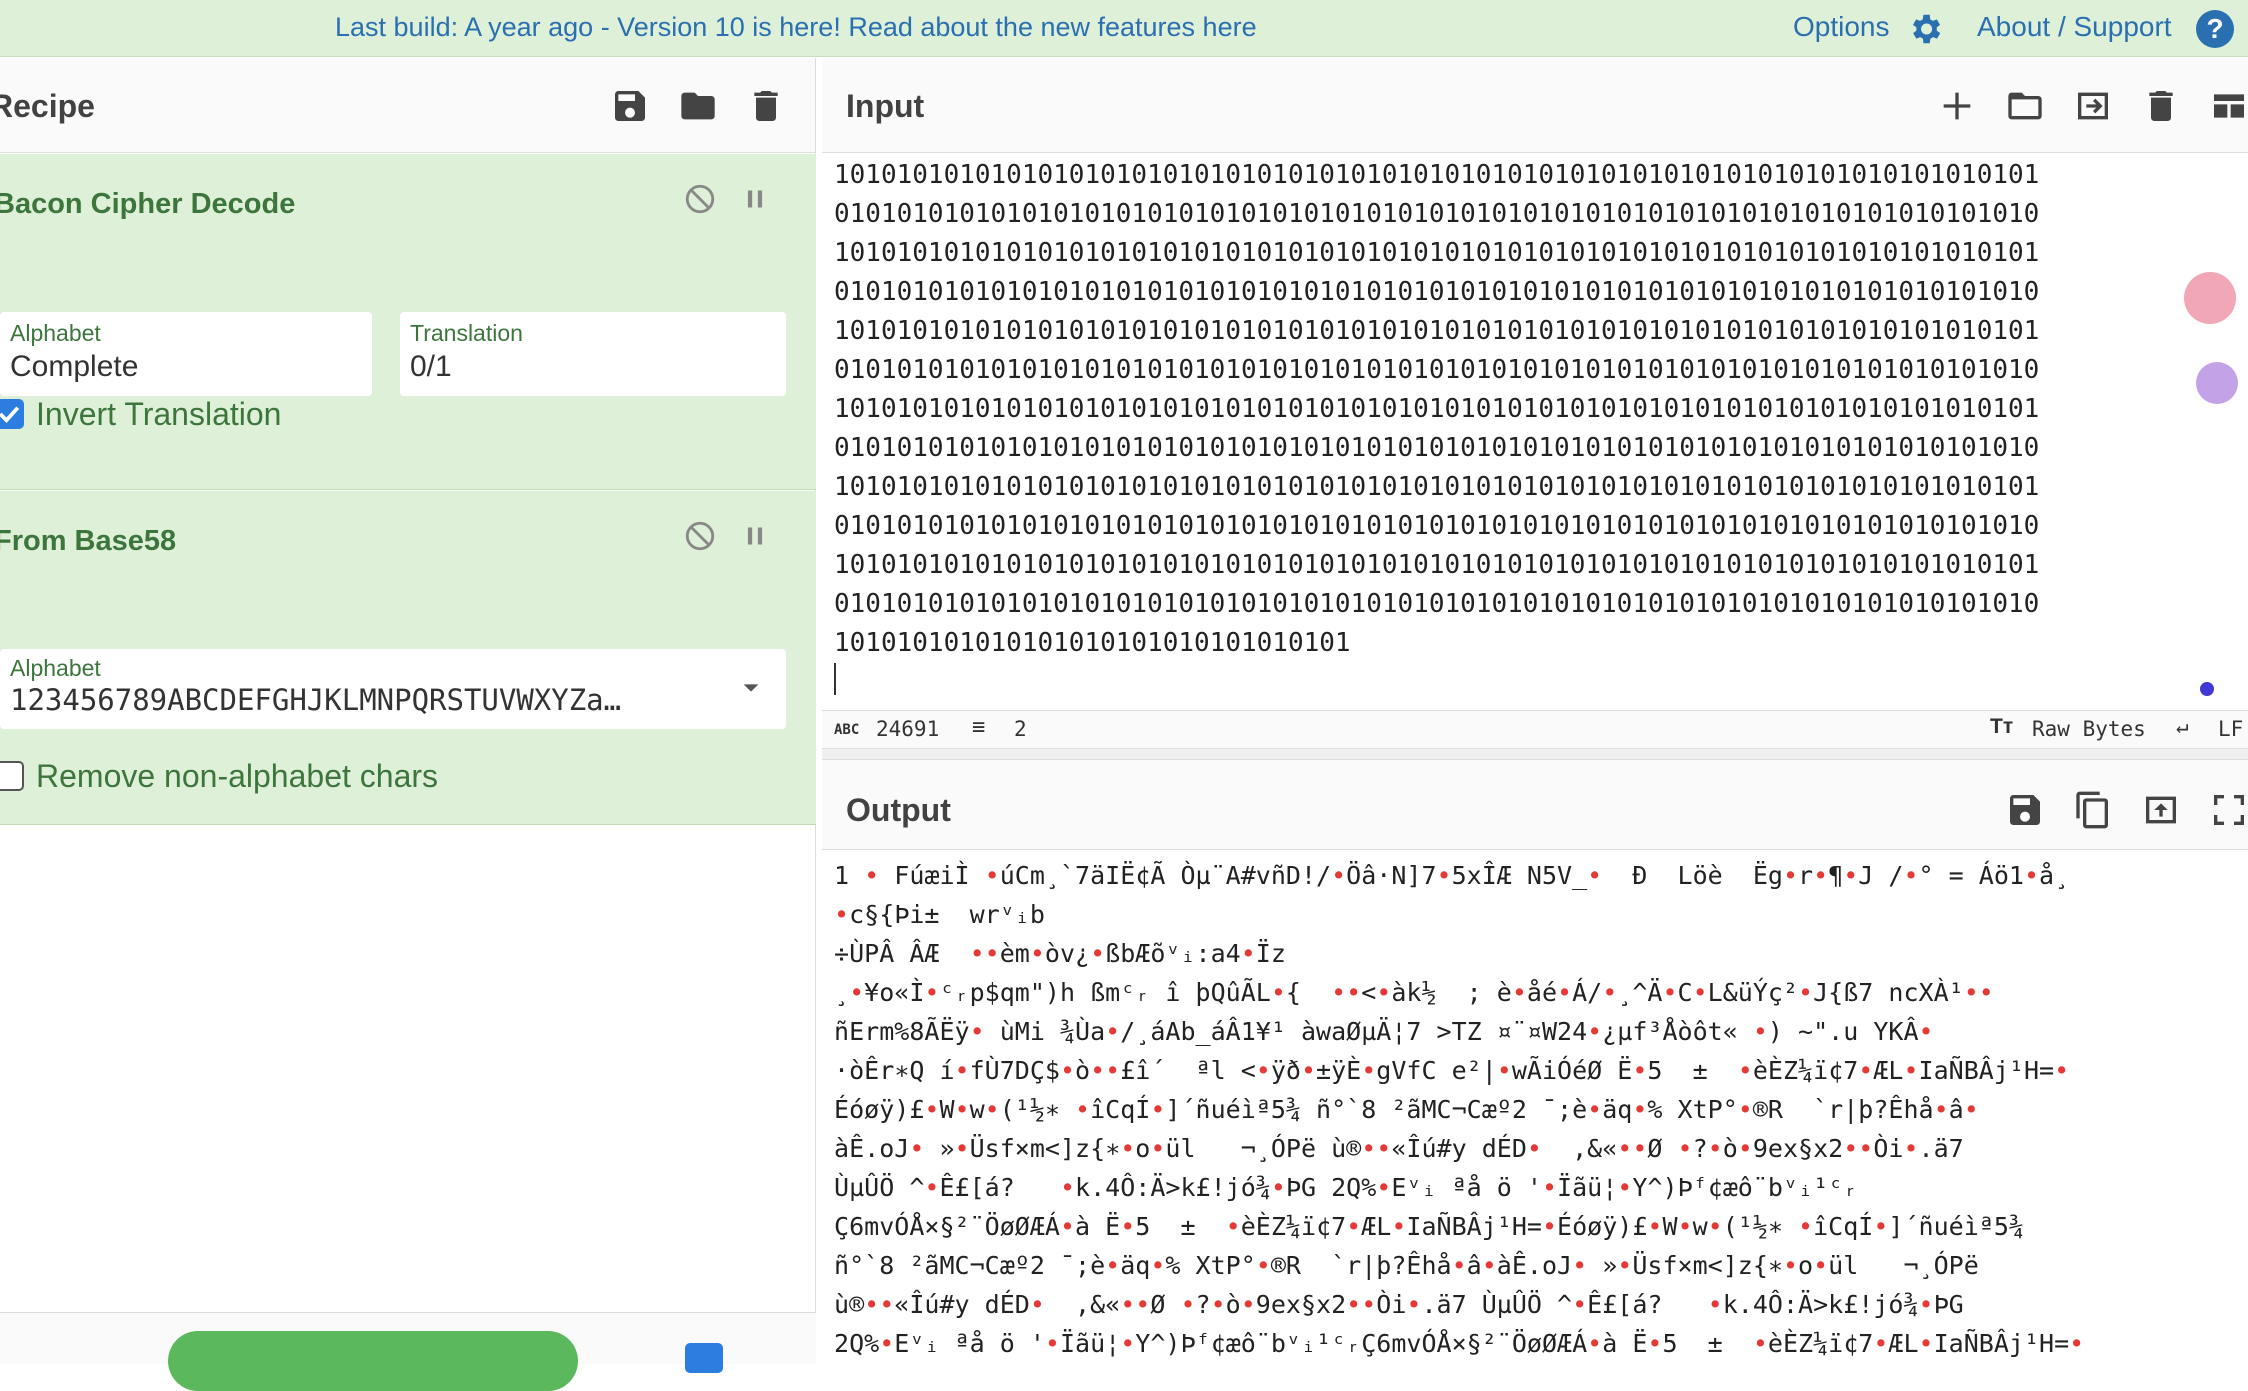  What do you see at coordinates (2161, 810) in the screenshot?
I see `replace-input-icon` at bounding box center [2161, 810].